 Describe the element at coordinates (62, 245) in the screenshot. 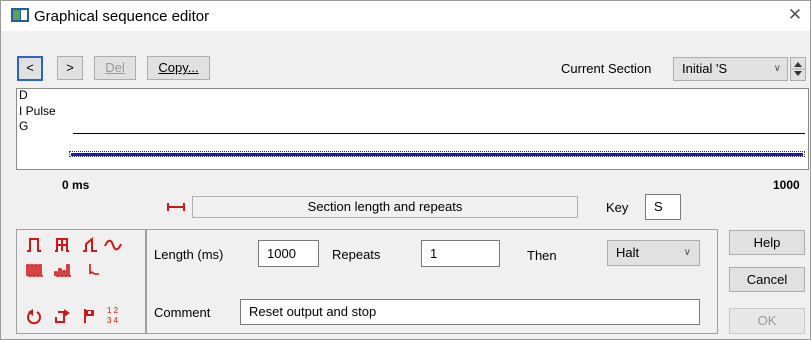

I see `multi-pulse-icon` at that location.